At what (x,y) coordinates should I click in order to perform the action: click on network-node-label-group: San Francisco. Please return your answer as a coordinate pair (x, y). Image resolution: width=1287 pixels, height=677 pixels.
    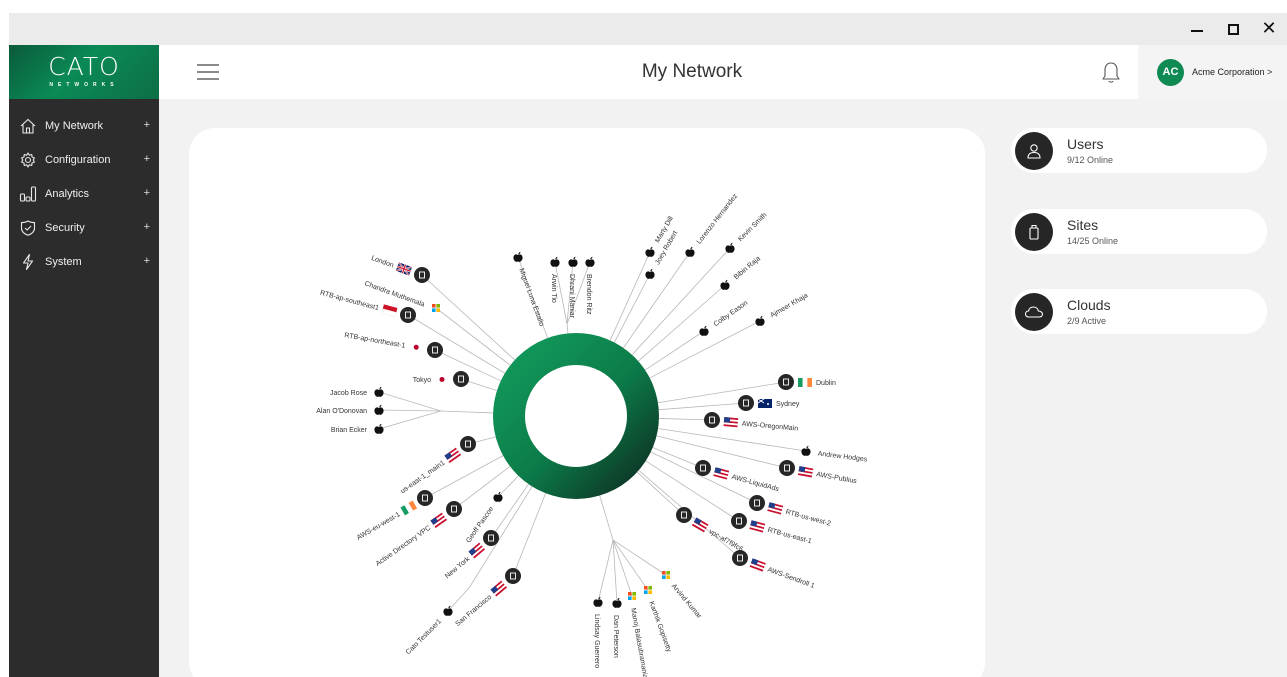
    Looking at the image, I should click on (481, 604).